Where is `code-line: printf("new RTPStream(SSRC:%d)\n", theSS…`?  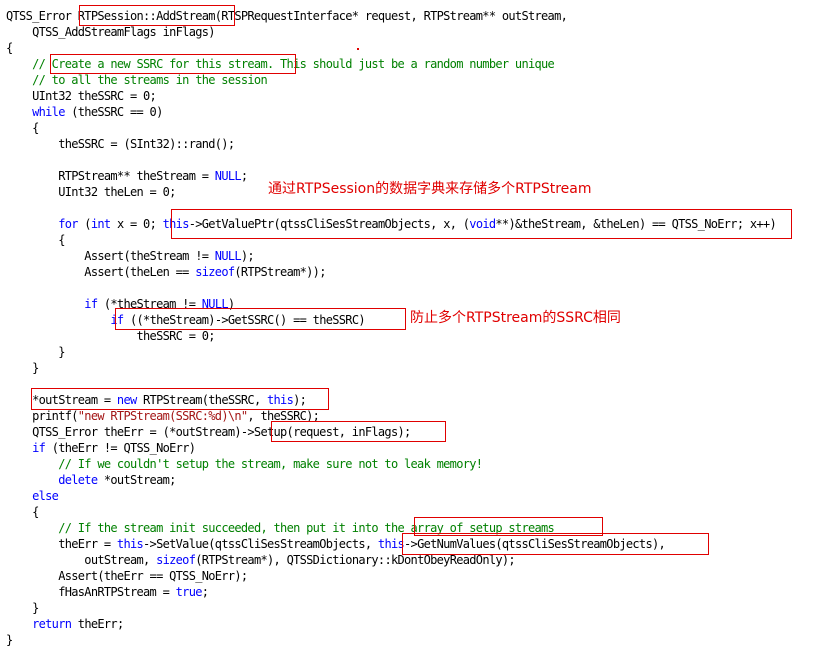
code-line: printf("new RTPStream(SSRC:%d)\n", theSS… is located at coordinates (163, 416).